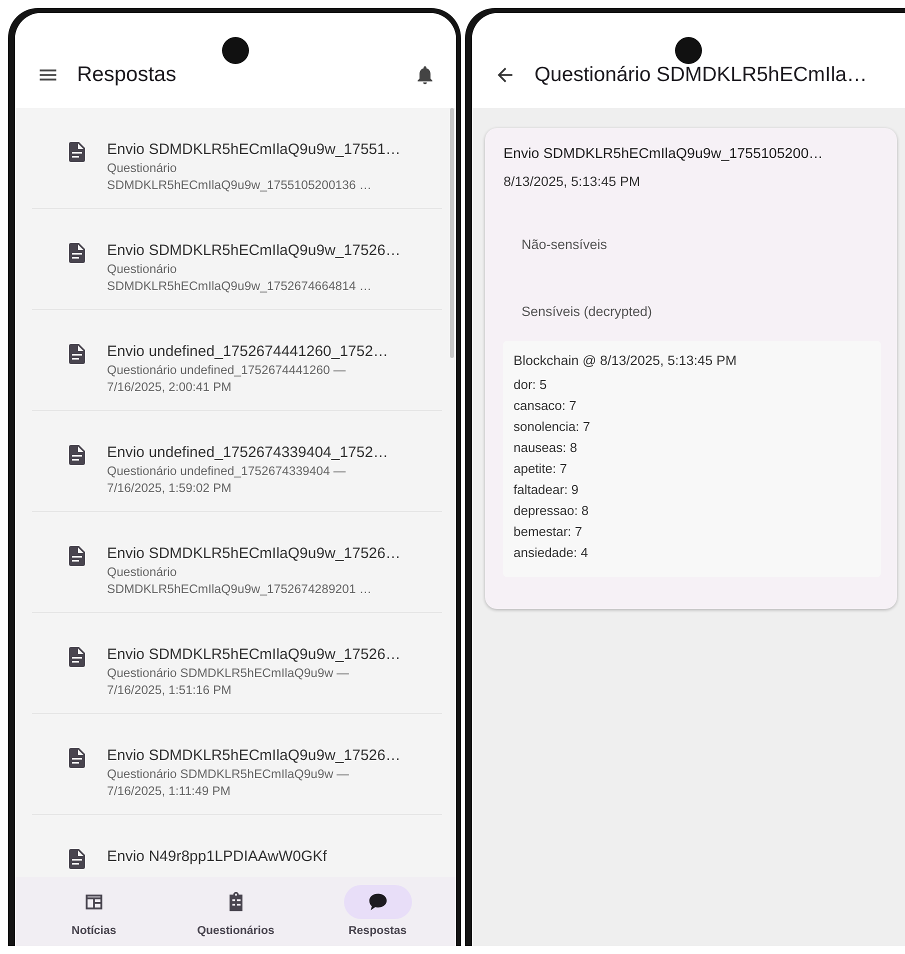 This screenshot has width=905, height=954. I want to click on nav-tab: Respostas, so click(377, 911).